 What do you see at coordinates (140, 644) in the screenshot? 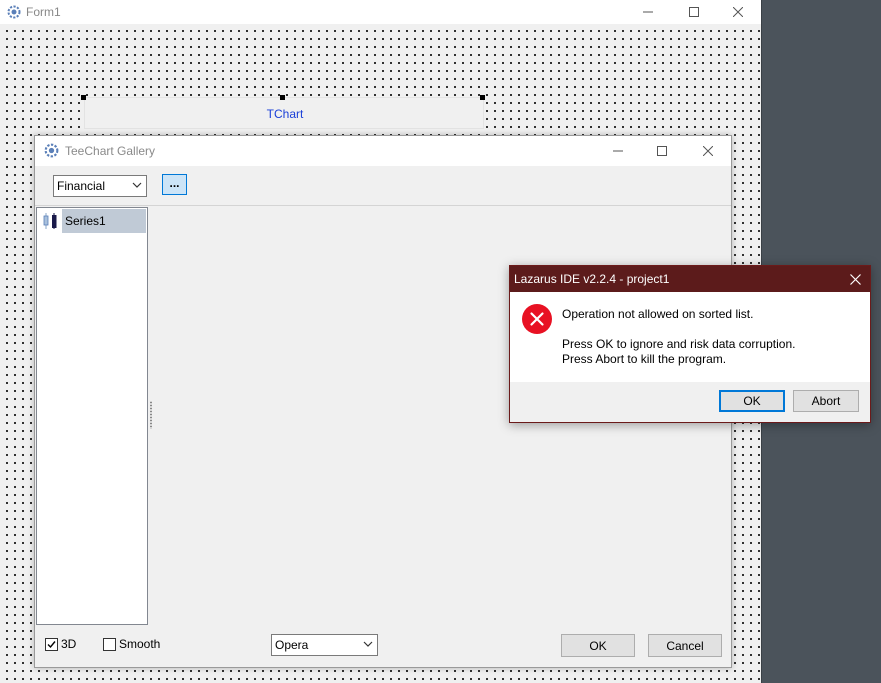
I see `checkbox-smooth-label: Smooth` at bounding box center [140, 644].